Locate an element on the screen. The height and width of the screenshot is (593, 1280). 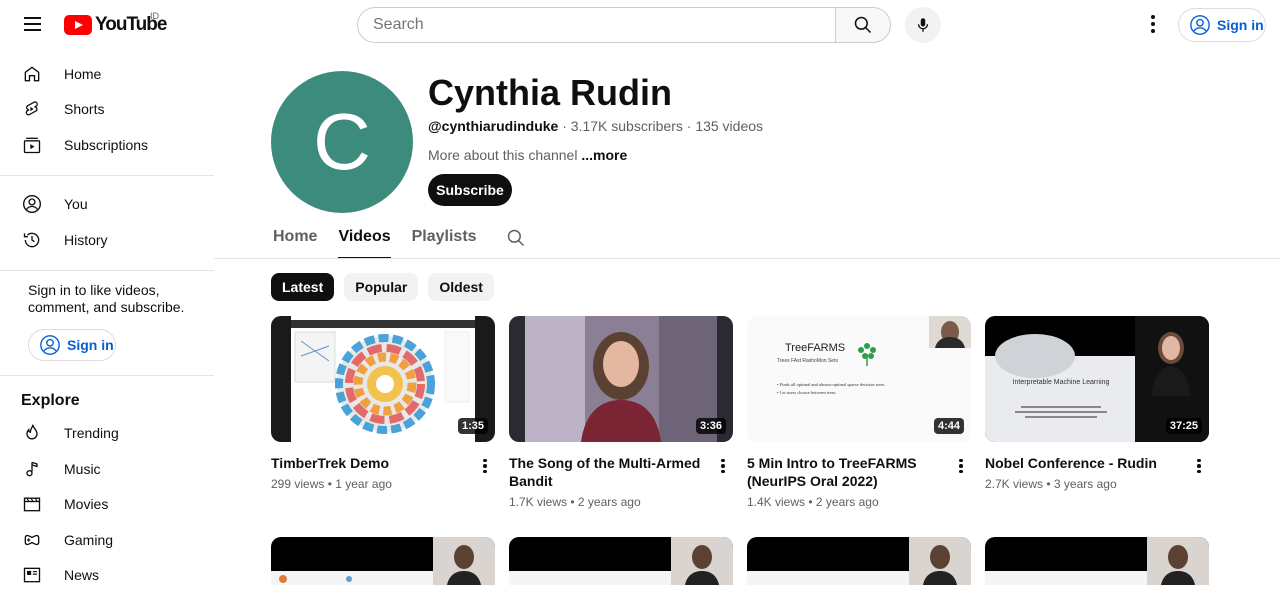
video-count: 135 videos is located at coordinates (729, 126).